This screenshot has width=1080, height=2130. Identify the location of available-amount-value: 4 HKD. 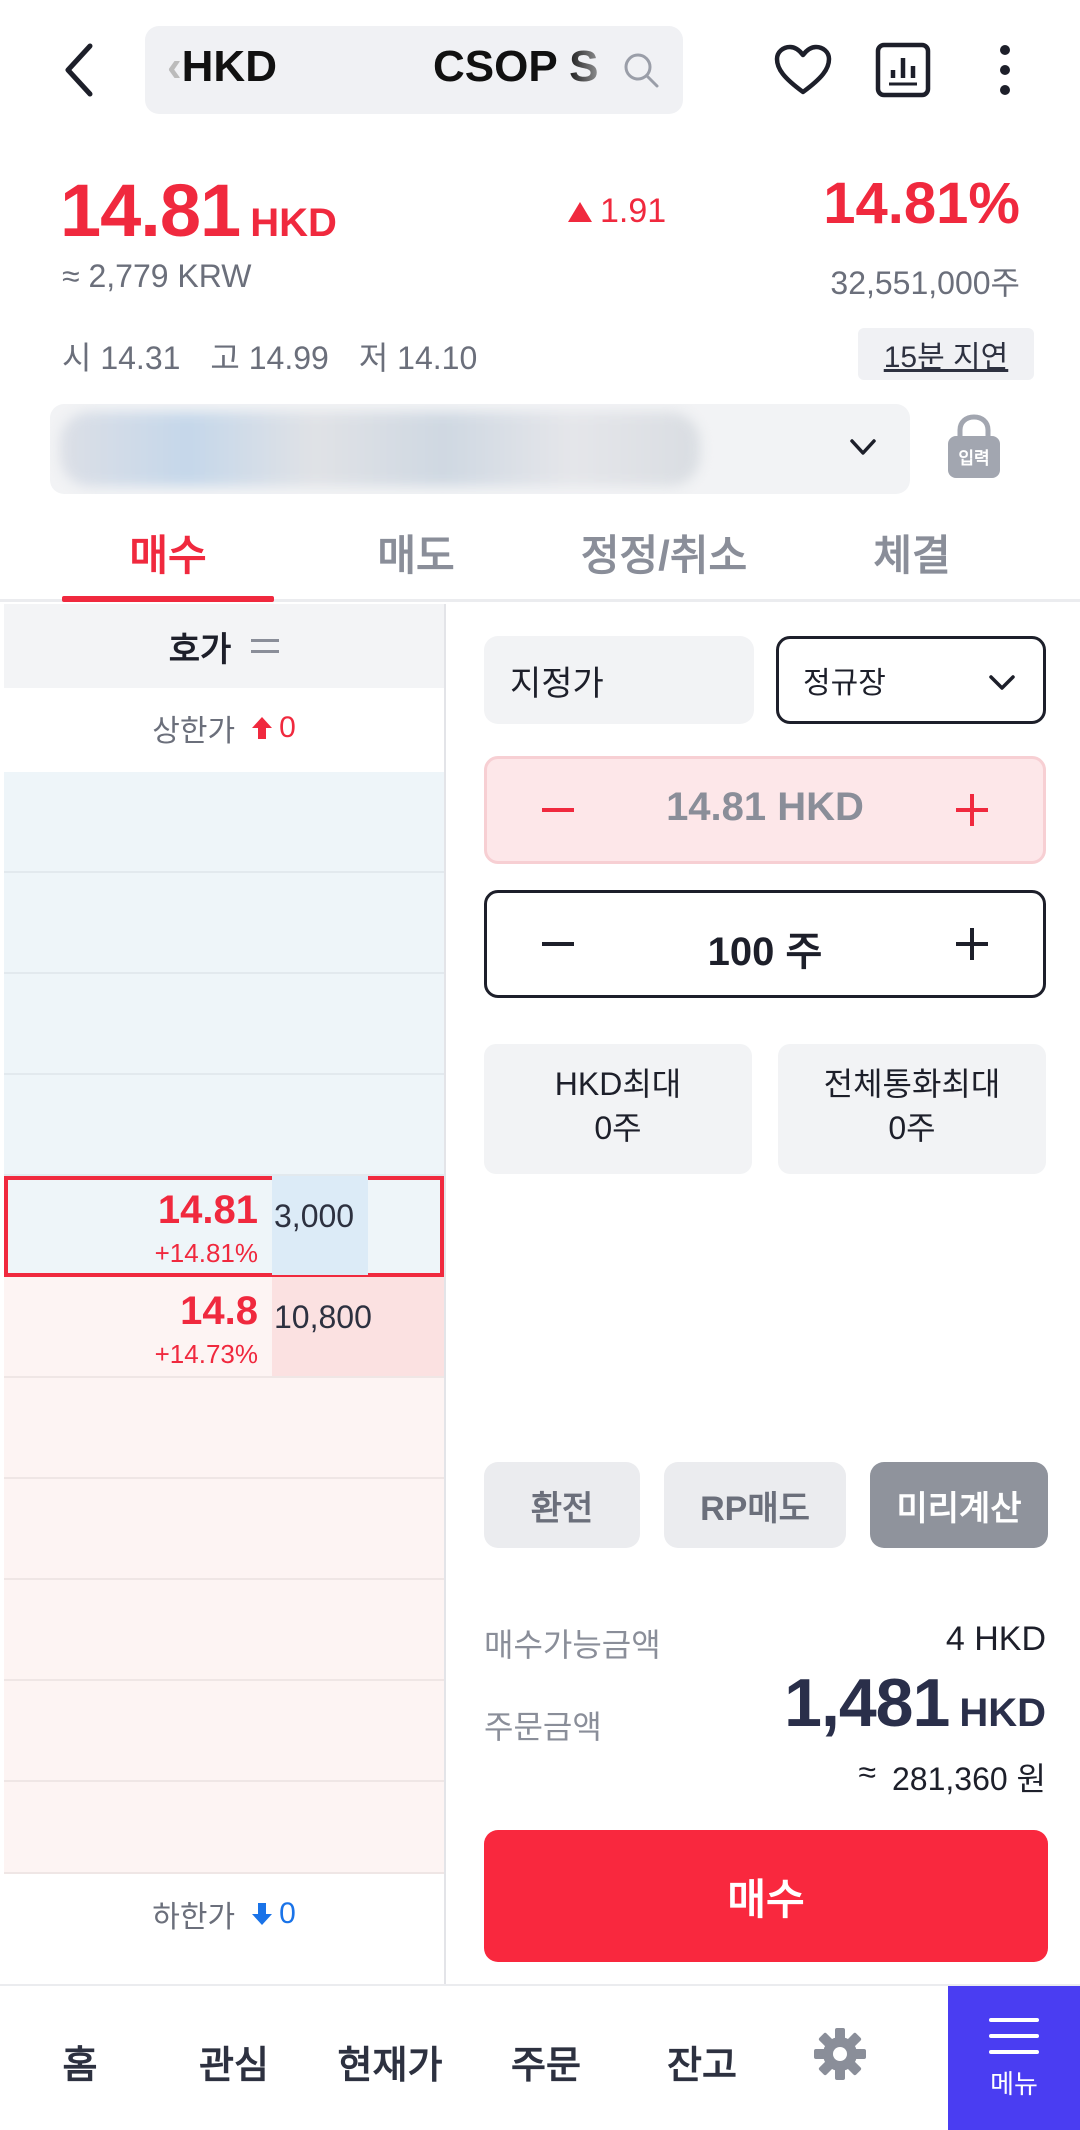
(995, 1639).